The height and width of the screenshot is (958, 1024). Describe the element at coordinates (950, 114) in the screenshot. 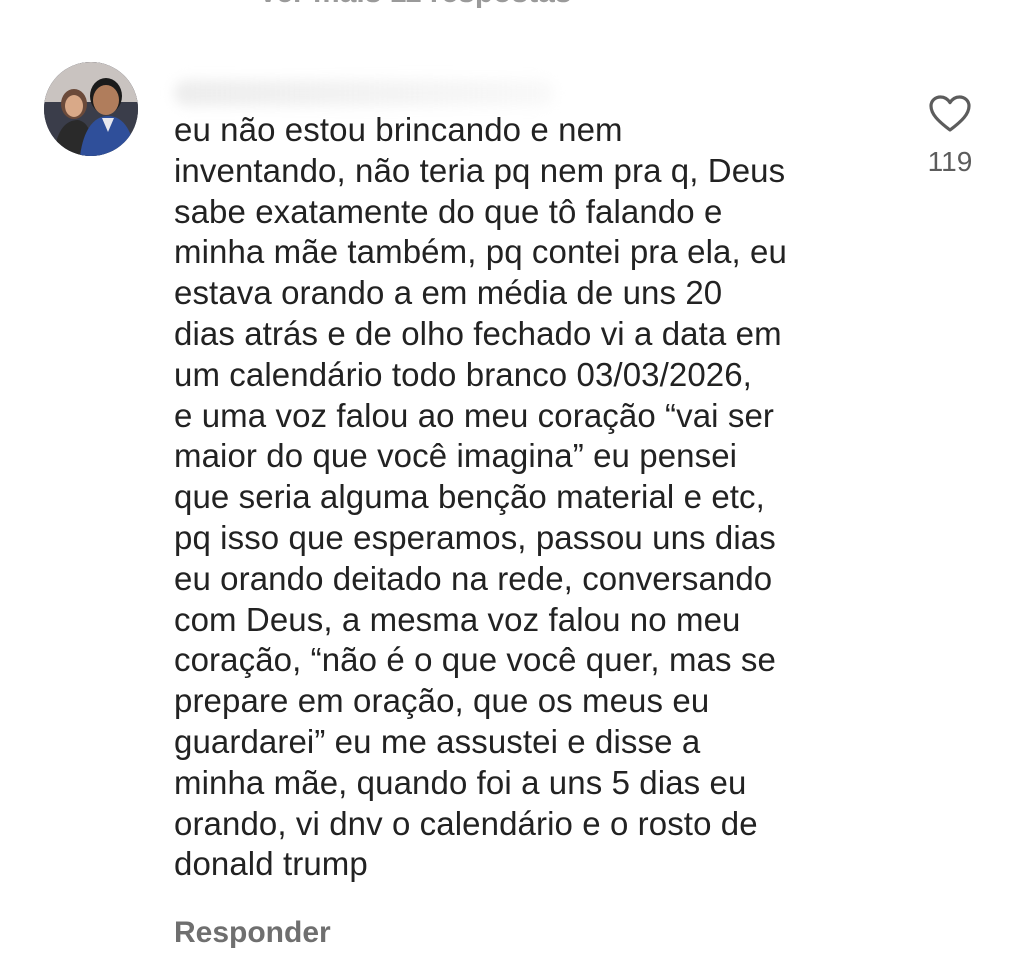

I see `heart-outline-icon` at that location.